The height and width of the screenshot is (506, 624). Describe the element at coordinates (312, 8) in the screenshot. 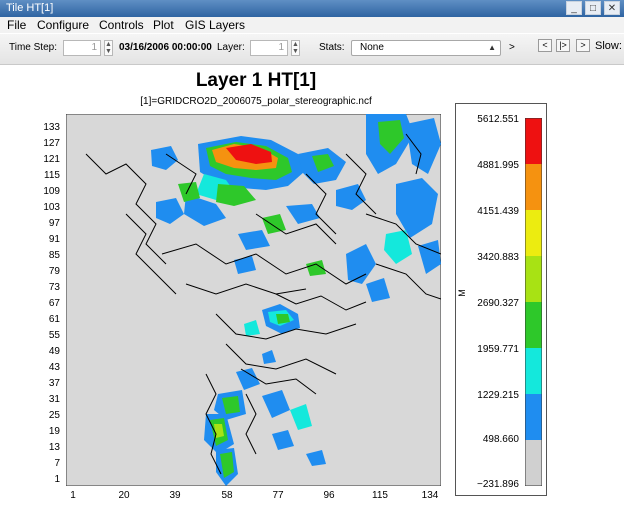

I see `title-bar: Tile HT[1] _ □ ✕` at that location.